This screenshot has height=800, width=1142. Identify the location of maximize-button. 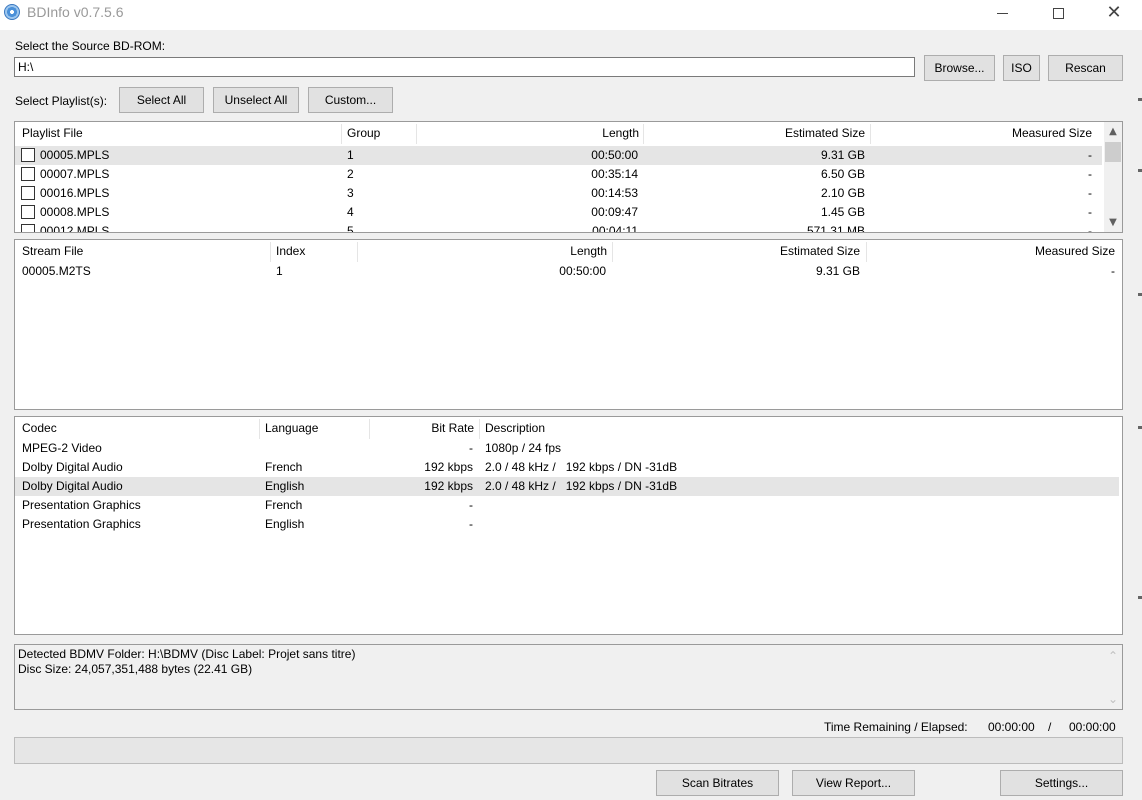
(1058, 13).